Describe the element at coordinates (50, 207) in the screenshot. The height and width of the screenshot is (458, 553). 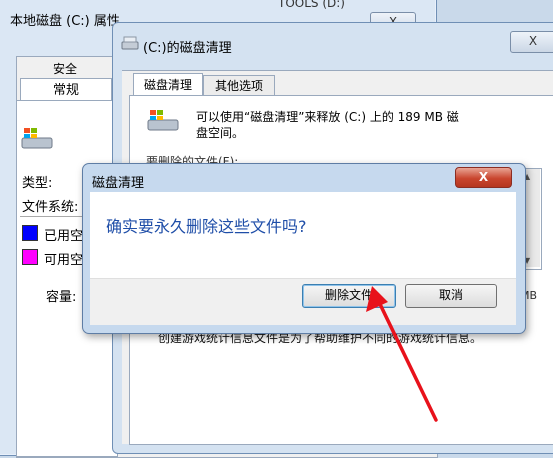
I see `filesystem-label: 文件系统:` at that location.